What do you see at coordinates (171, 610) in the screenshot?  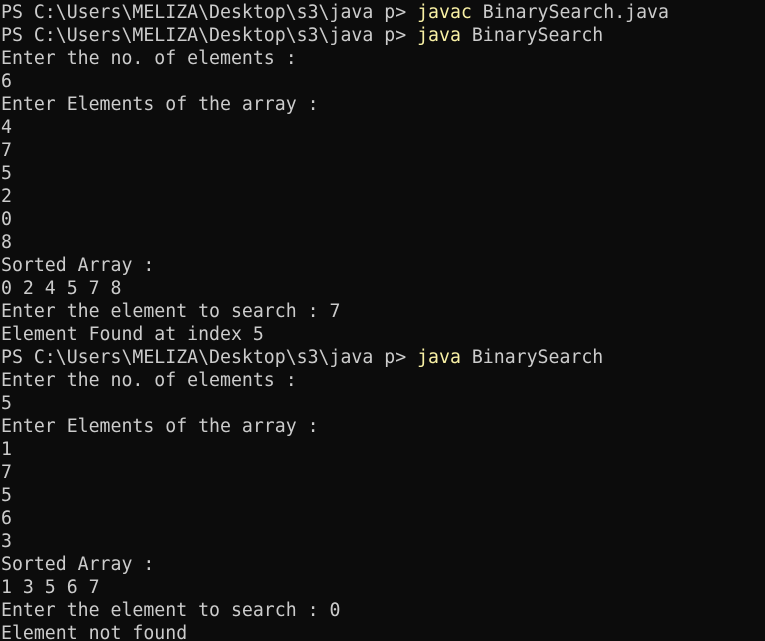 I see `output-line: Enter the element to search : 0` at bounding box center [171, 610].